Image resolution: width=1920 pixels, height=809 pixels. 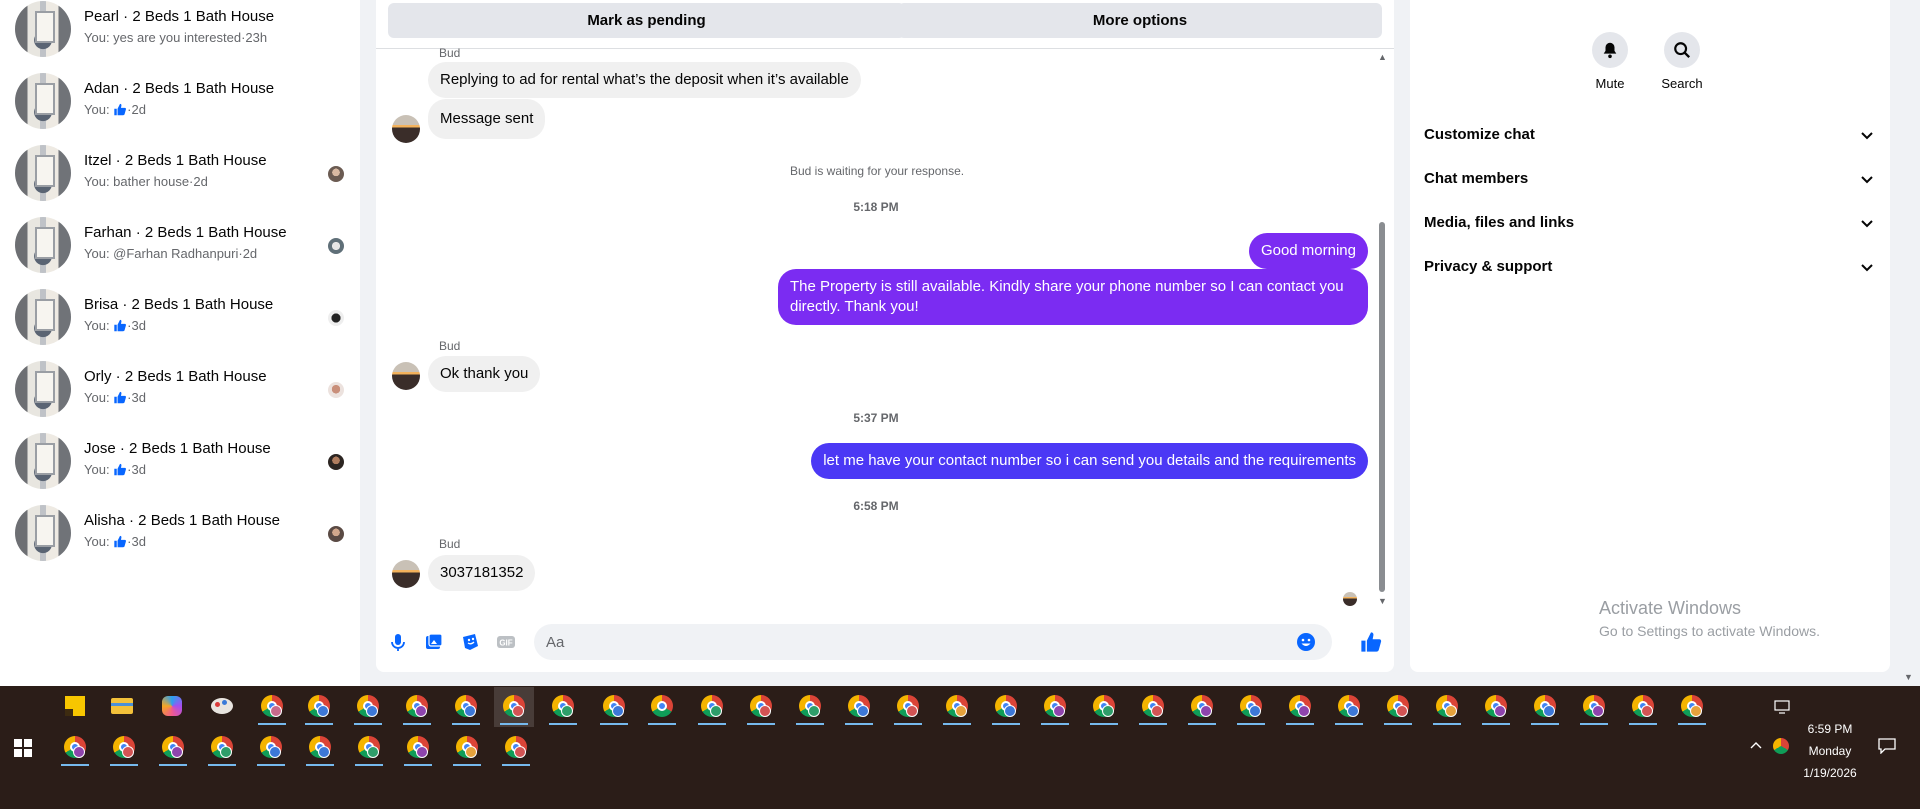 What do you see at coordinates (185, 232) in the screenshot?
I see `conversation-name: Farhan · 2 Beds 1 Bath House` at bounding box center [185, 232].